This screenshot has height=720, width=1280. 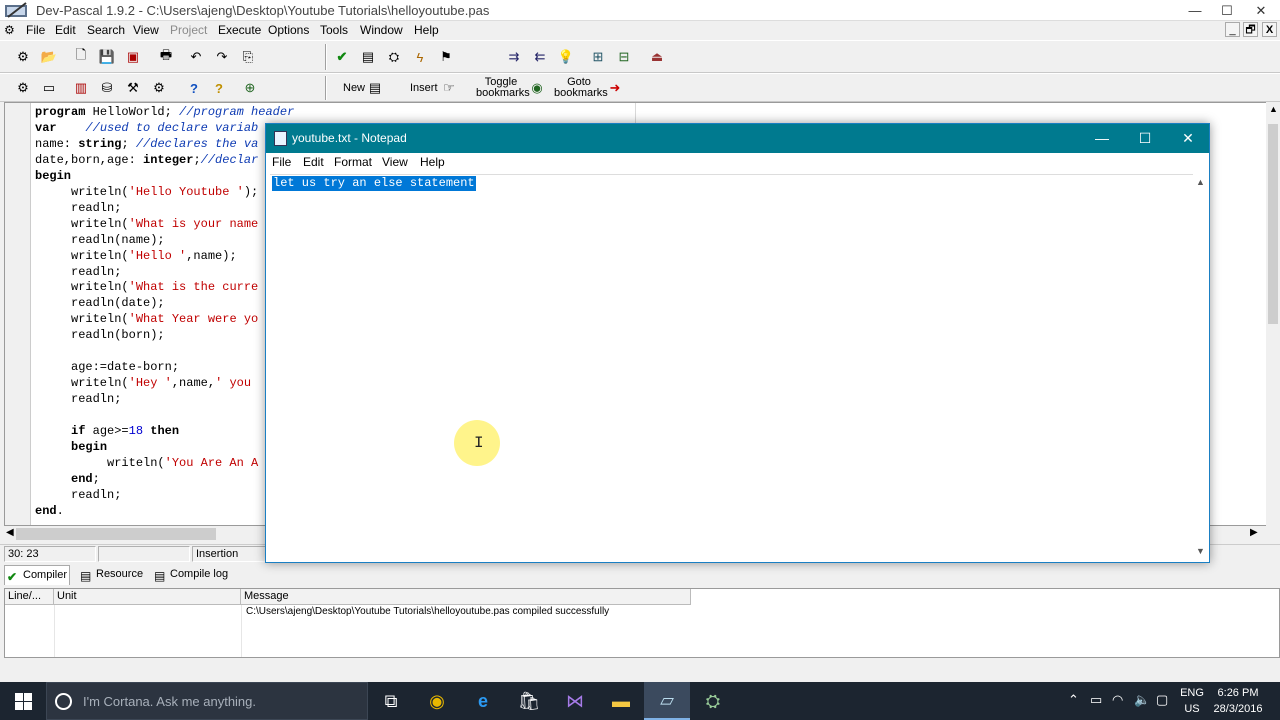 I want to click on visual-studio-icon: ⋈, so click(x=575, y=701).